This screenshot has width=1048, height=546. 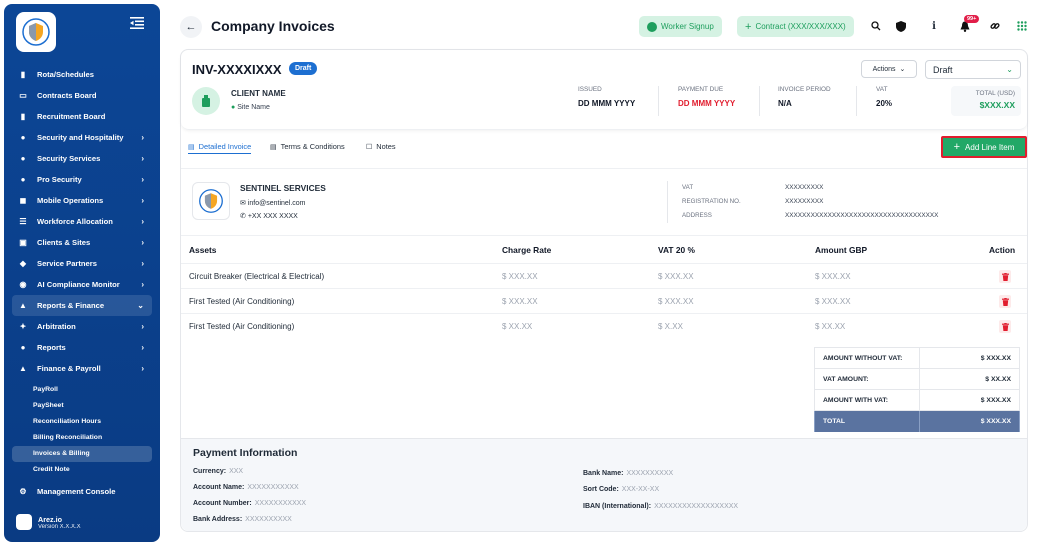 What do you see at coordinates (943, 69) in the screenshot?
I see `status-select-value: Draft` at bounding box center [943, 69].